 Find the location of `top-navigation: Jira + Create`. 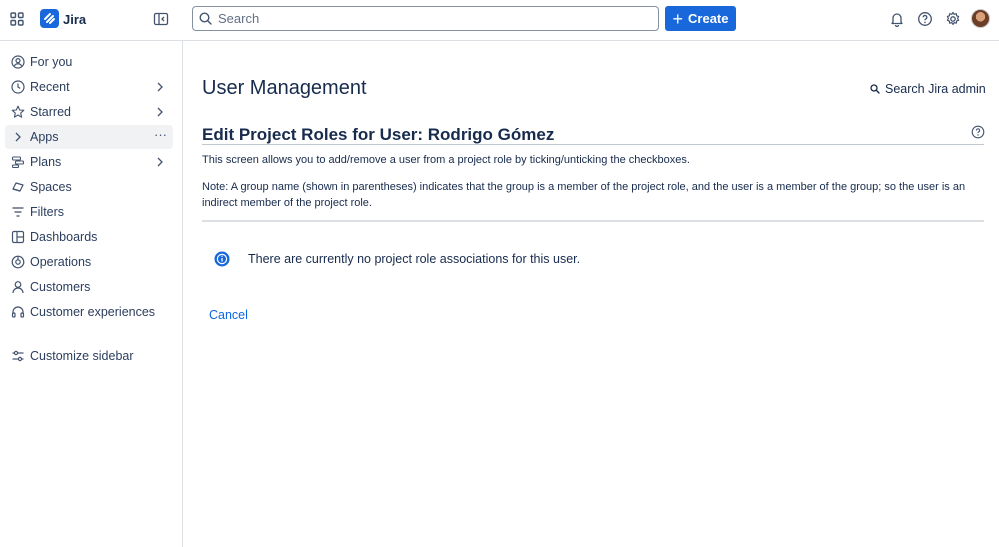

top-navigation: Jira + Create is located at coordinates (499, 20).